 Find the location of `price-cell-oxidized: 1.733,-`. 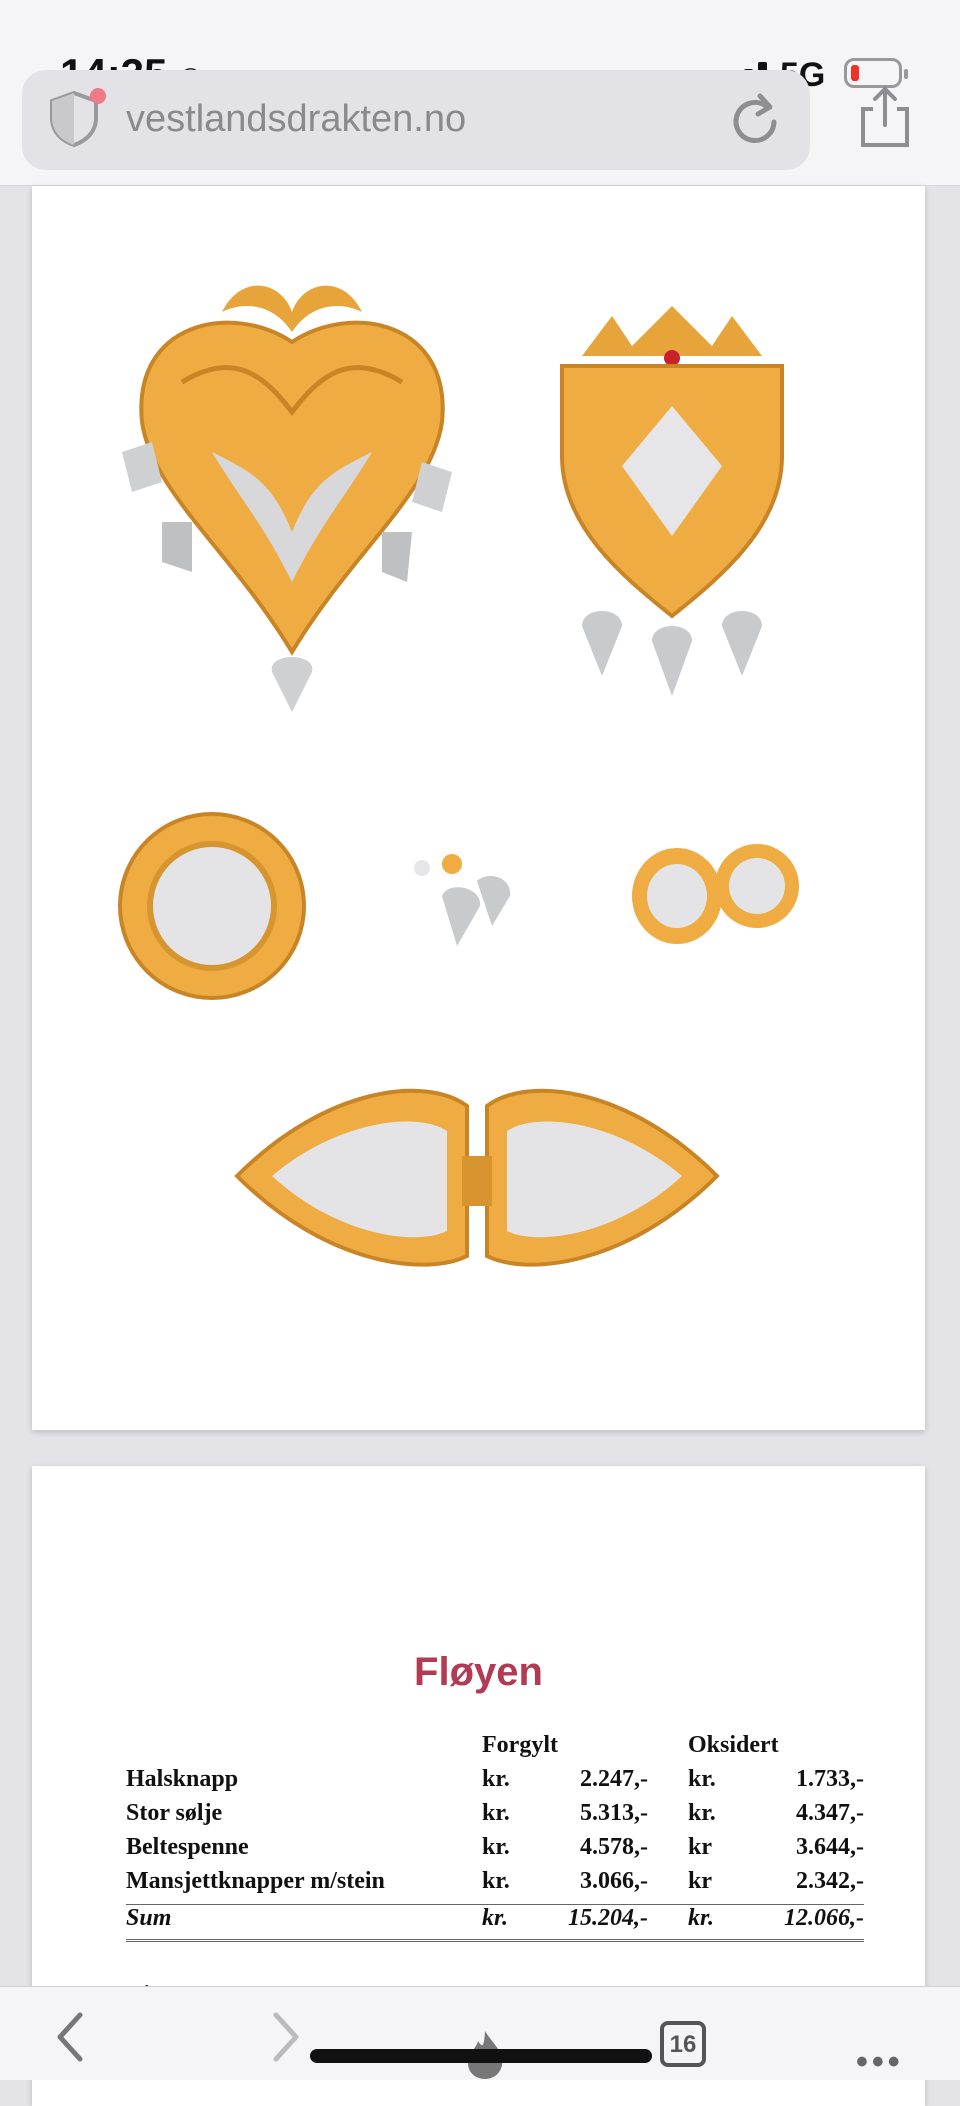

price-cell-oxidized: 1.733,- is located at coordinates (830, 1779).